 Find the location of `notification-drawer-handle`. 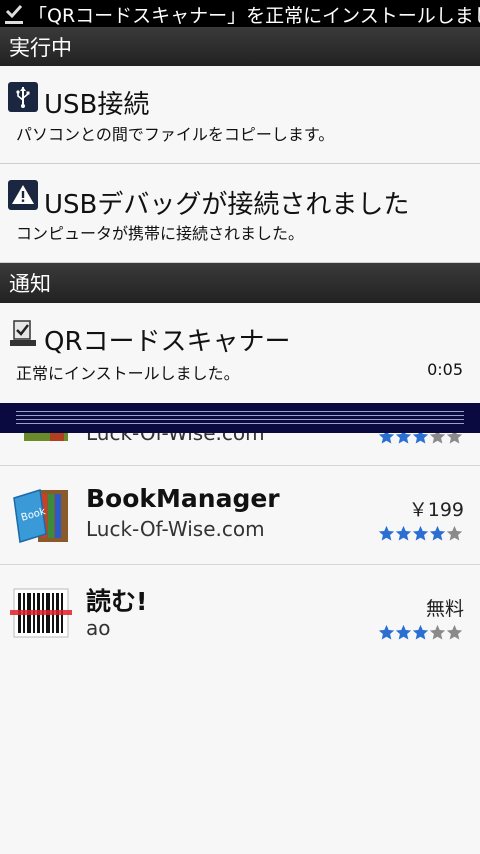

notification-drawer-handle is located at coordinates (240, 418).